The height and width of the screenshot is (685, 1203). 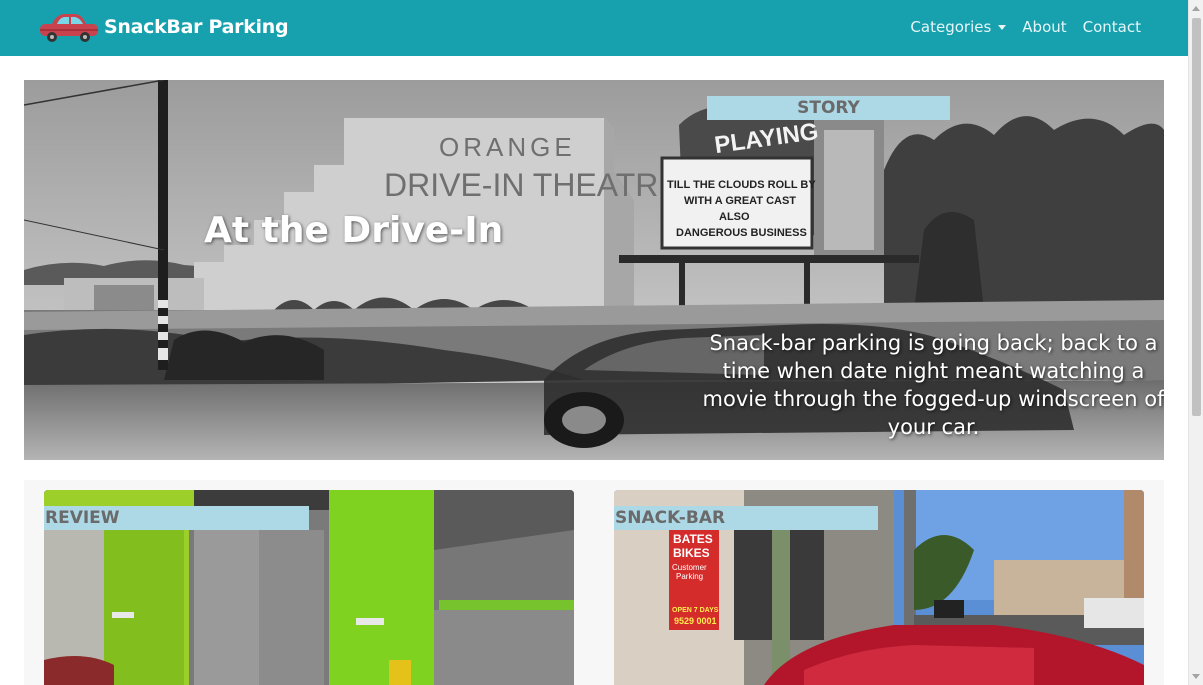 I want to click on car-logo-icon, so click(x=69, y=28).